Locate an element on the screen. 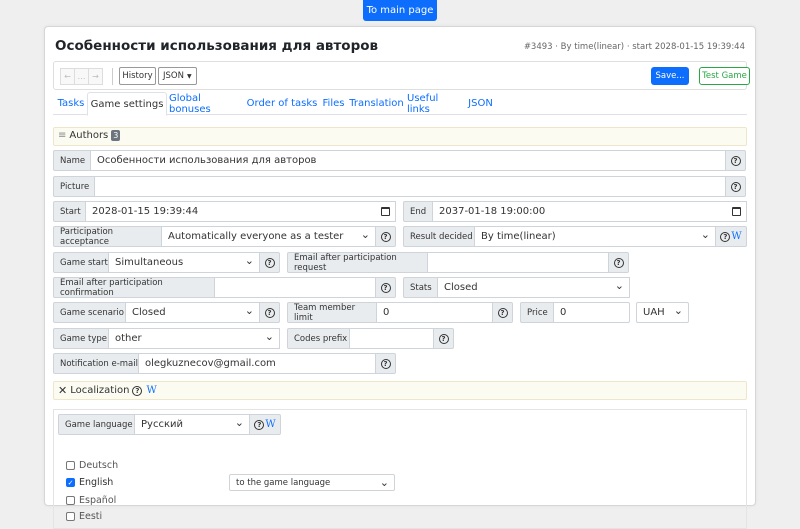  toolbar: ← … → History JSON ▼ Save... Test Game is located at coordinates (401, 75).